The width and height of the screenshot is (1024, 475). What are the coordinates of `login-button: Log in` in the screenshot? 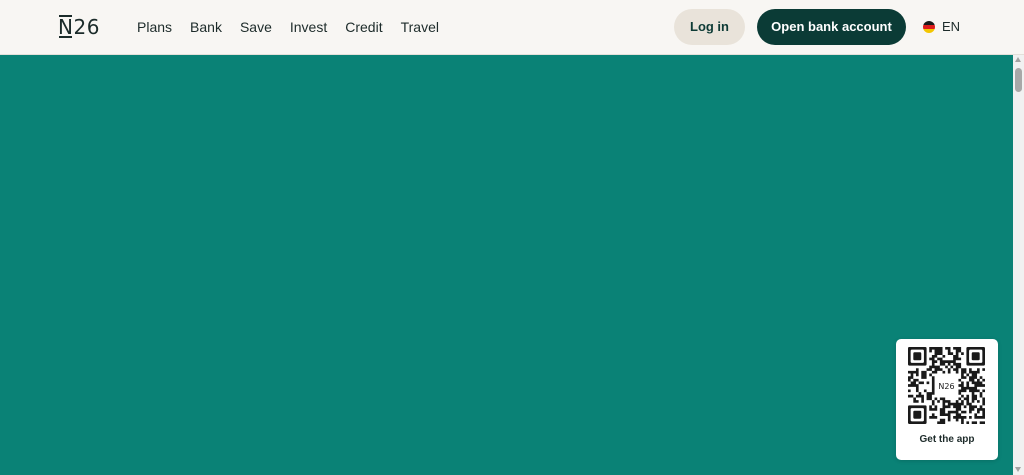 It's located at (709, 27).